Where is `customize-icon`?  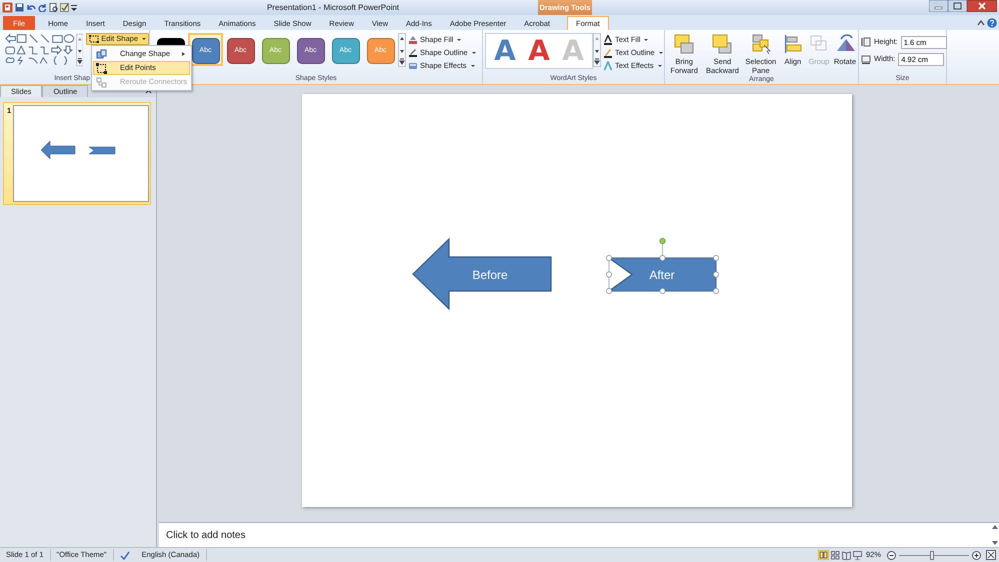 customize-icon is located at coordinates (74, 7).